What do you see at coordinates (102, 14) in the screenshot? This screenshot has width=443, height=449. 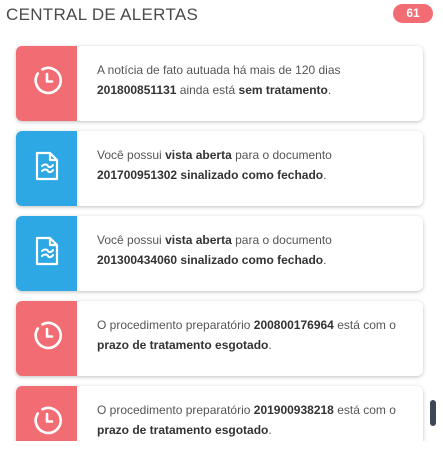 I see `page-title: CENTRAL DE ALERTAS` at bounding box center [102, 14].